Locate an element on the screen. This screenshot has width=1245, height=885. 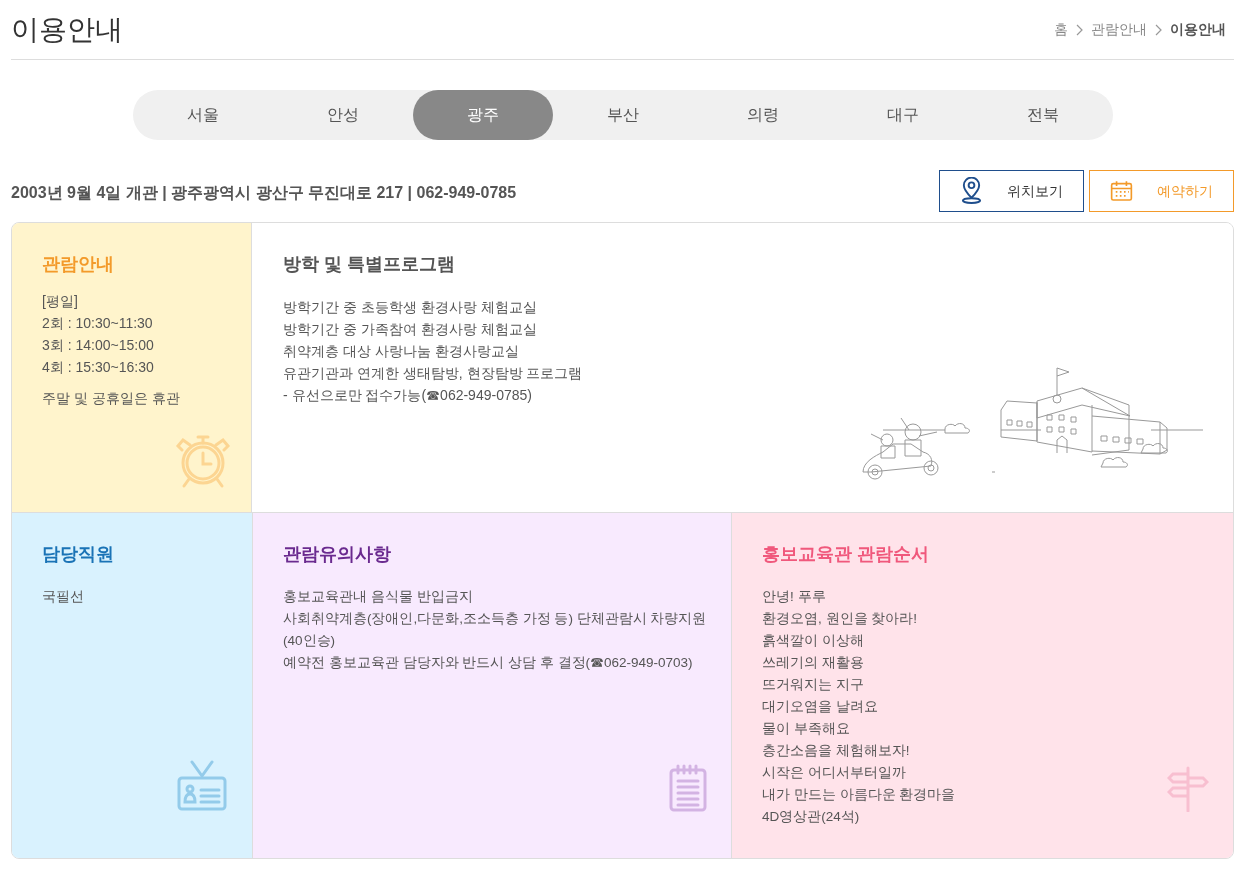
breadcrumb-link: 이용안내 is located at coordinates (1198, 29).